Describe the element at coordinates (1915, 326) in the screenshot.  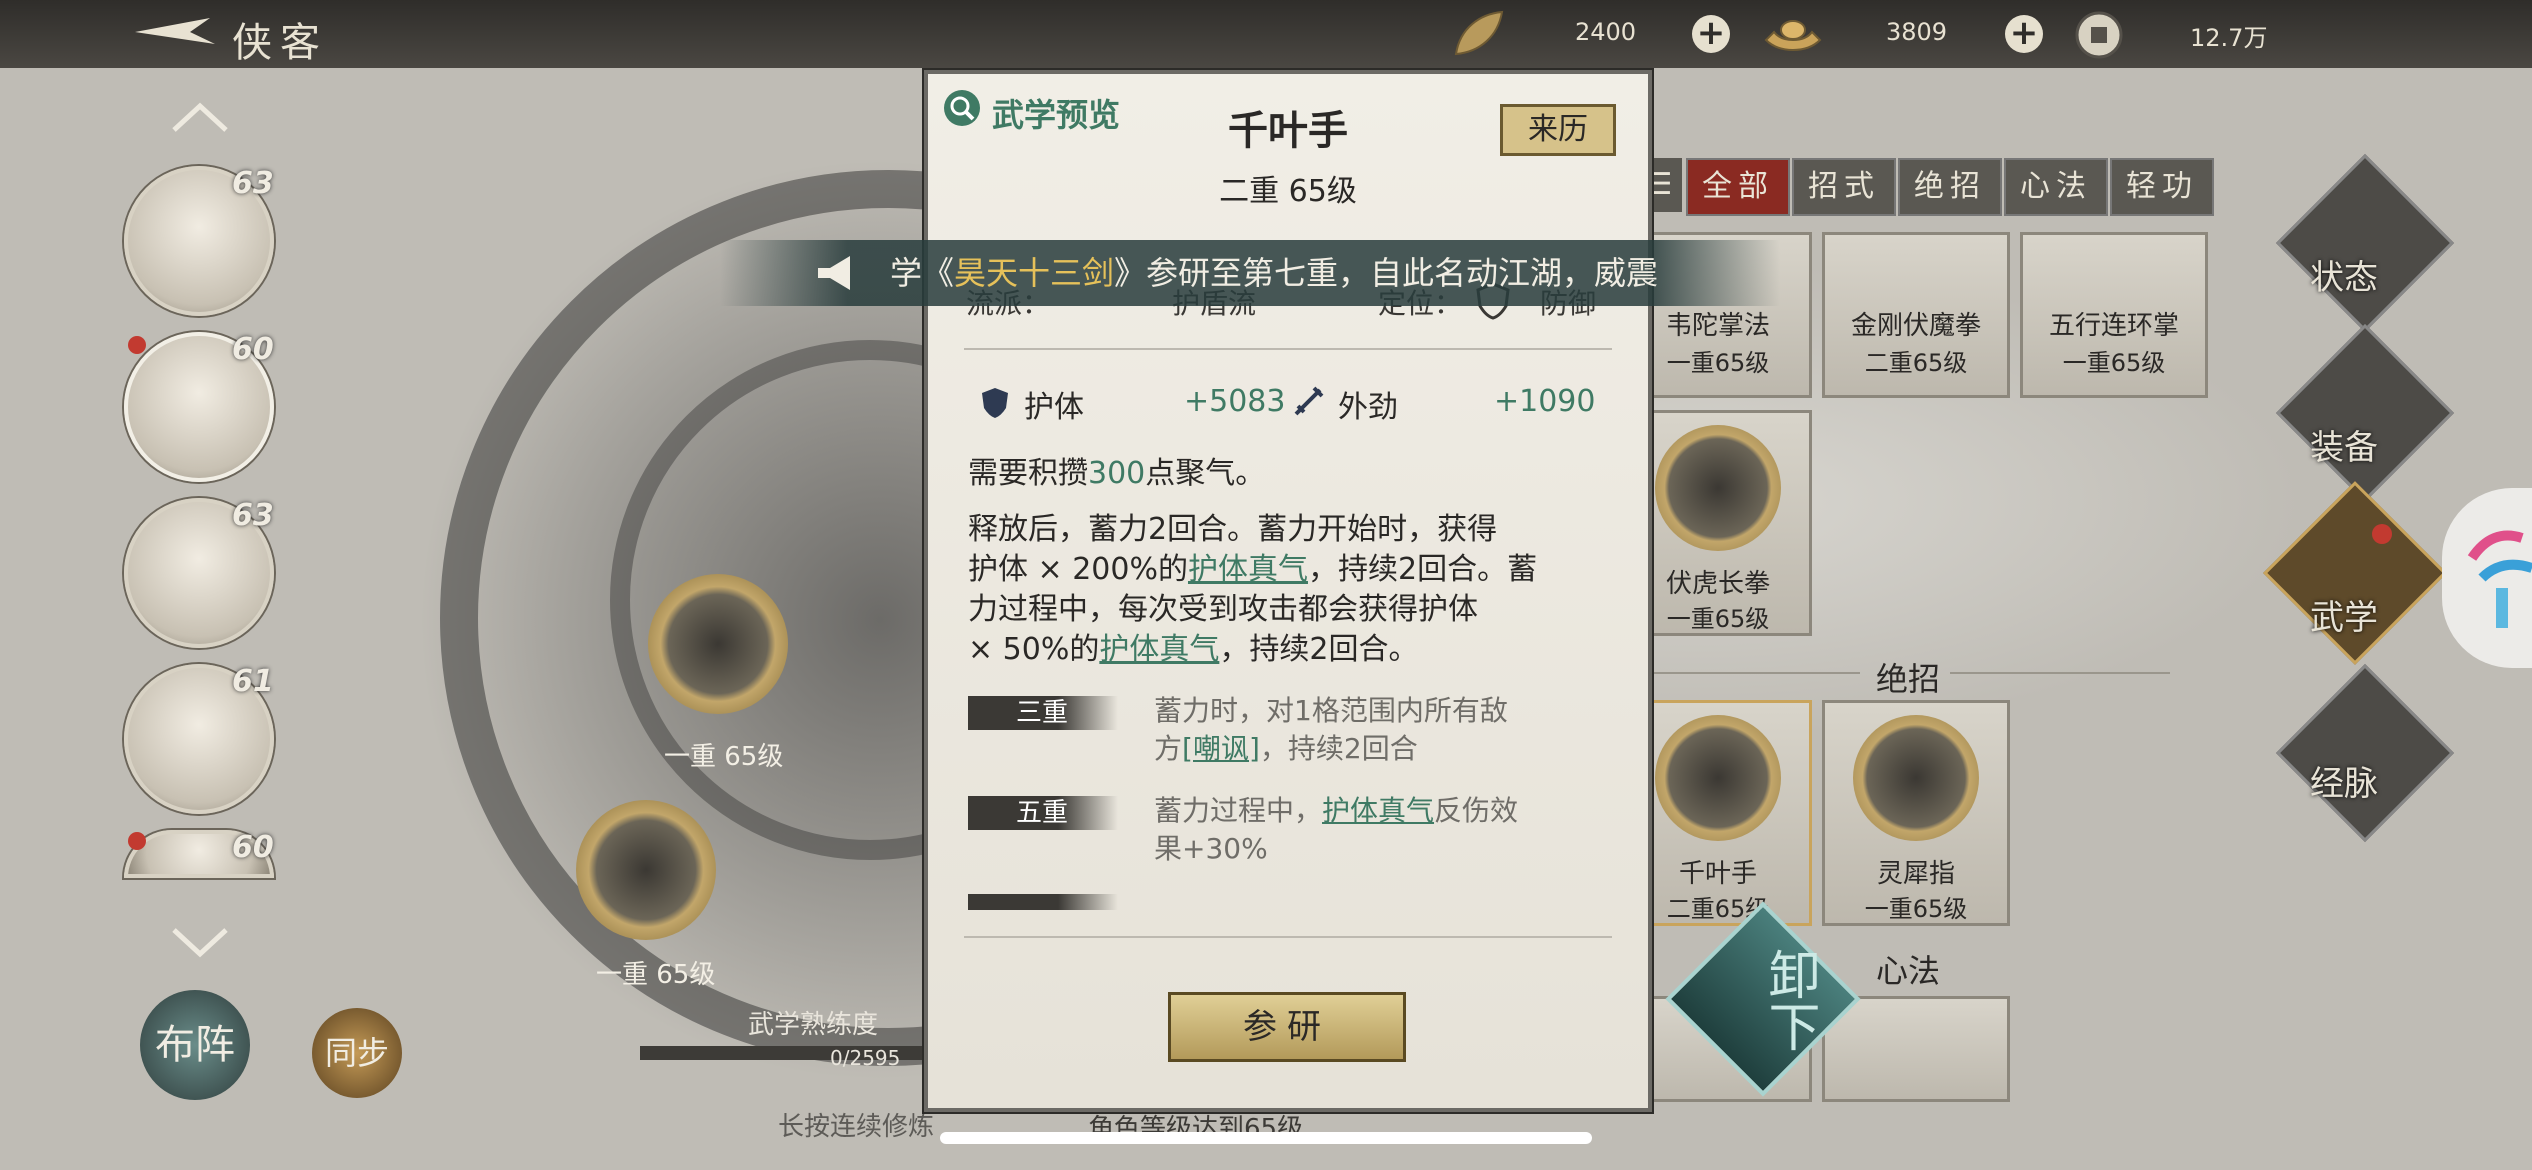
I see `skill-card-name: 金刚伏魔拳` at that location.